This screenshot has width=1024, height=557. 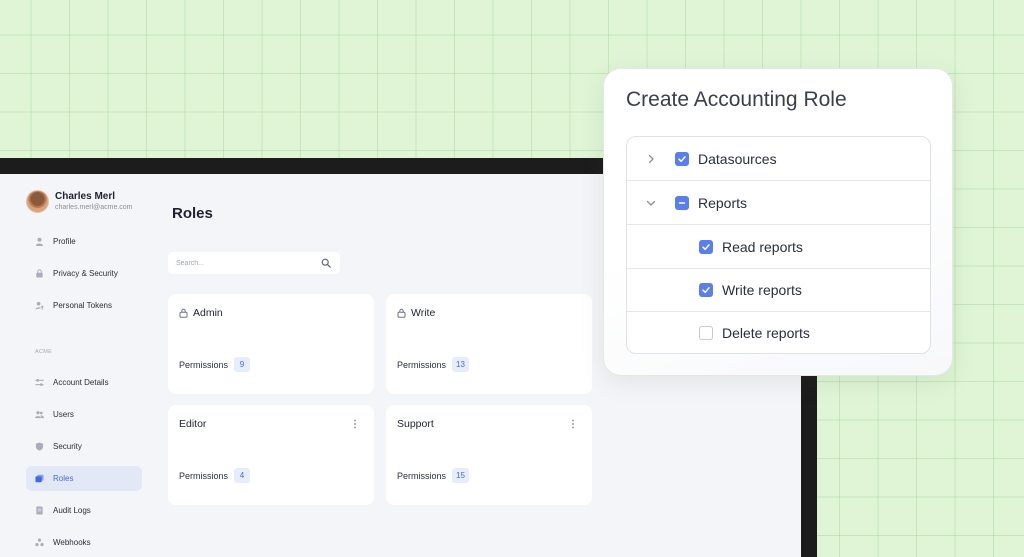 I want to click on sidebar-item-label: Personal Tokens, so click(x=82, y=305).